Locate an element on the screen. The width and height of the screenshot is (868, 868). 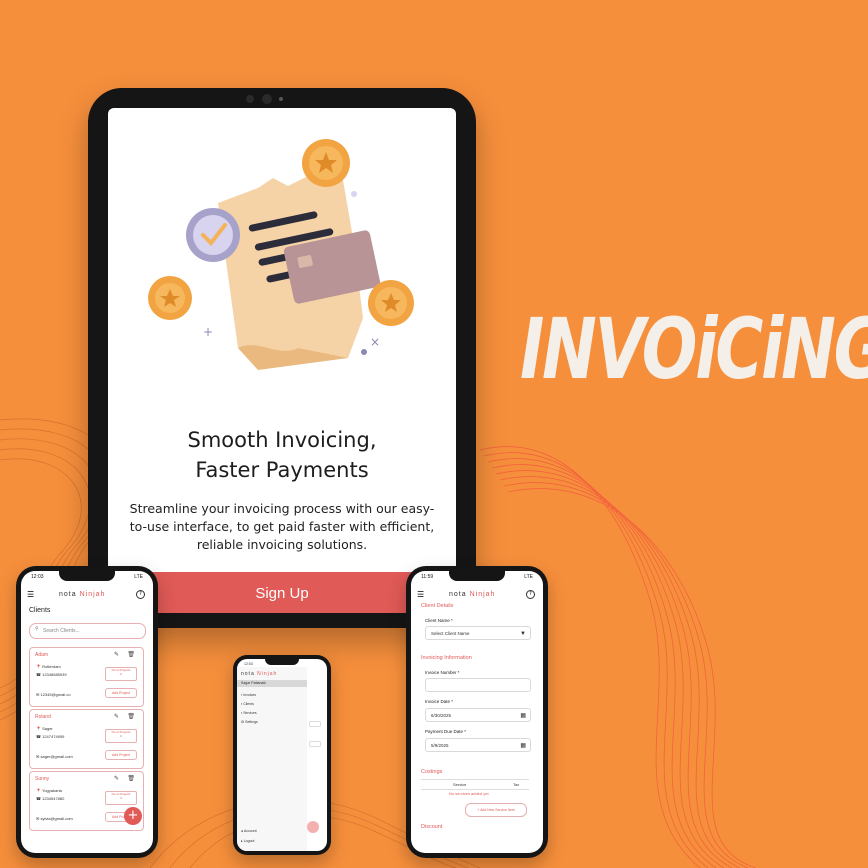
menu-item-services: ▪ Services is located at coordinates (249, 713).